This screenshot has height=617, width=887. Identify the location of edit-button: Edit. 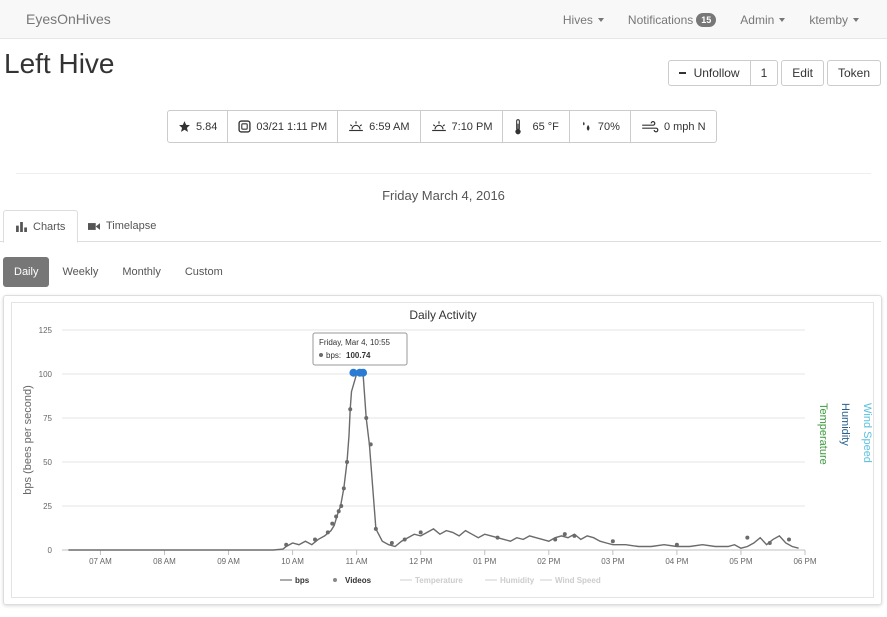
(802, 73).